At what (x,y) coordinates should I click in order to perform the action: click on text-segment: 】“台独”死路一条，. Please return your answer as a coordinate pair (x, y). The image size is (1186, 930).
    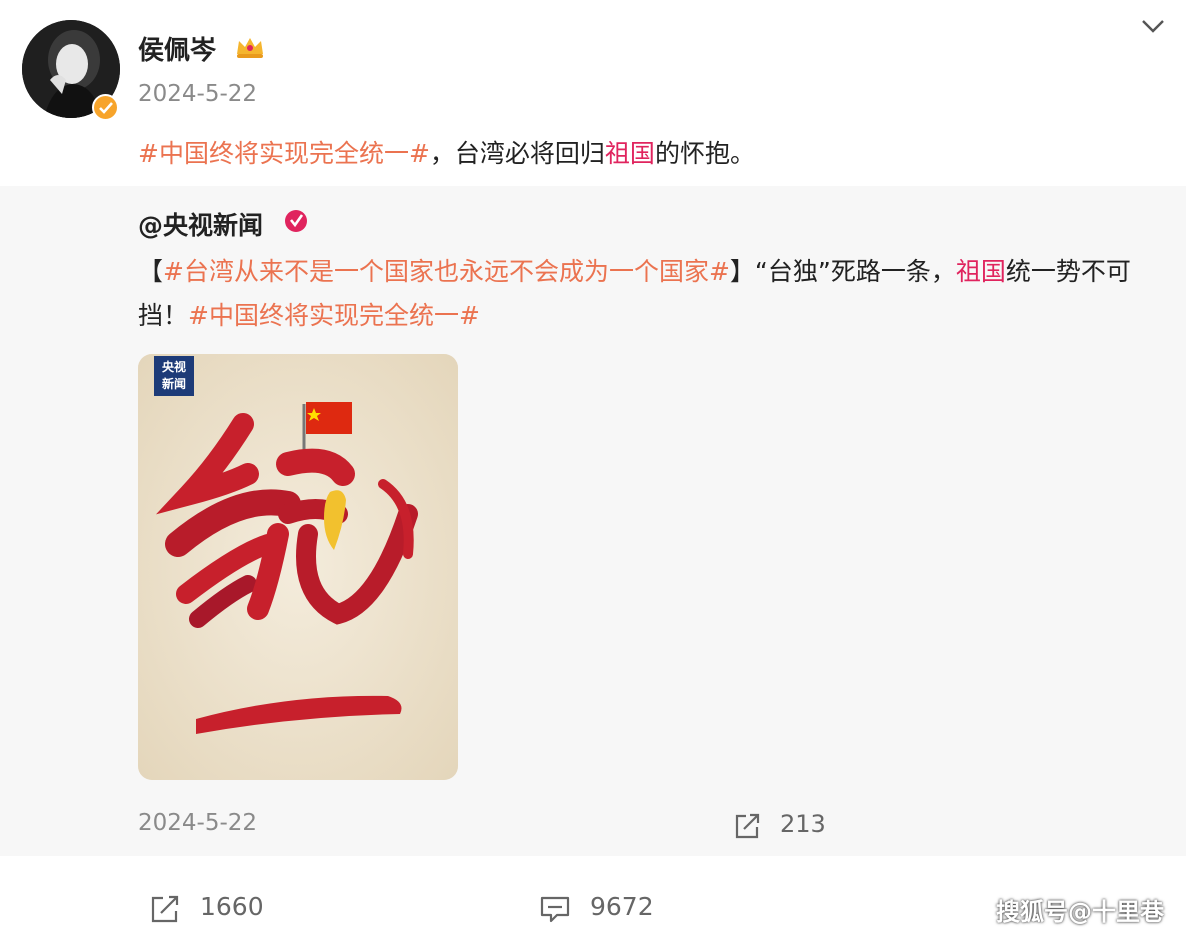
    Looking at the image, I should click on (842, 271).